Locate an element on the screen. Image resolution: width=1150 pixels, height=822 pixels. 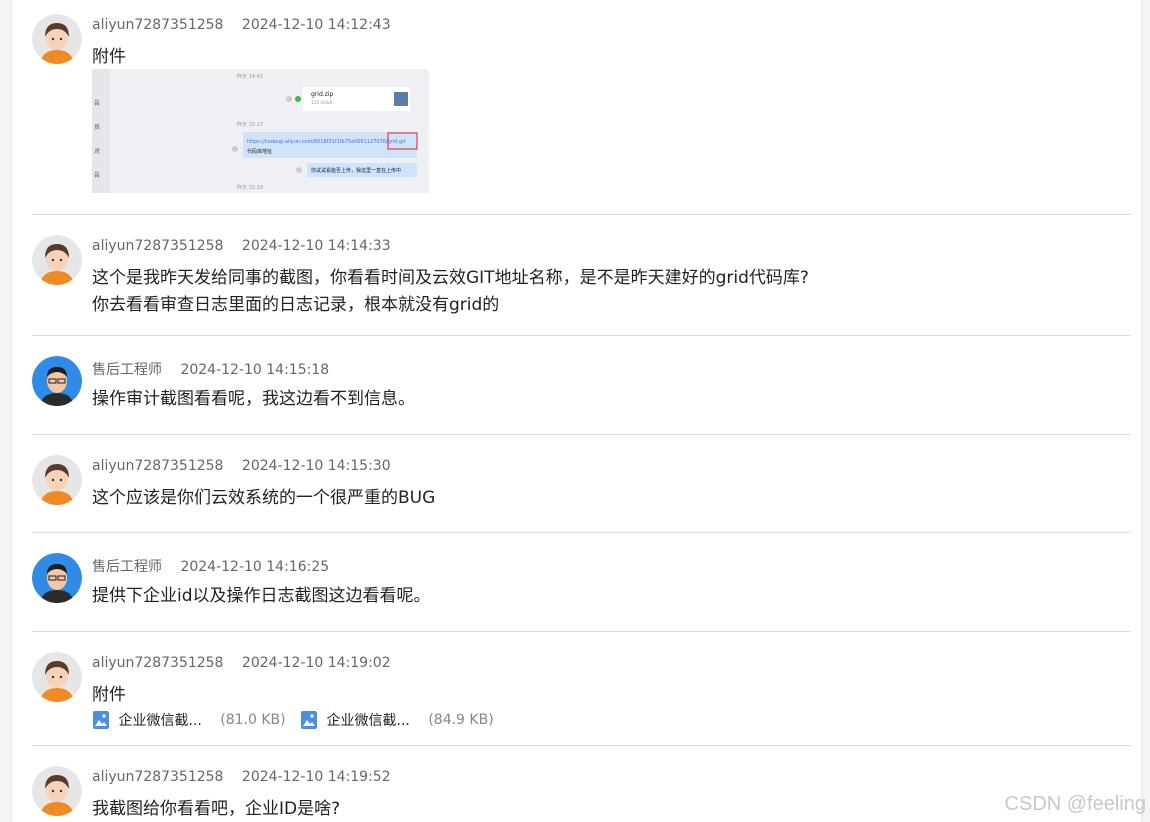
message-meta: aliyun7287351258 2024-12-10 14:12:43 is located at coordinates (241, 25).